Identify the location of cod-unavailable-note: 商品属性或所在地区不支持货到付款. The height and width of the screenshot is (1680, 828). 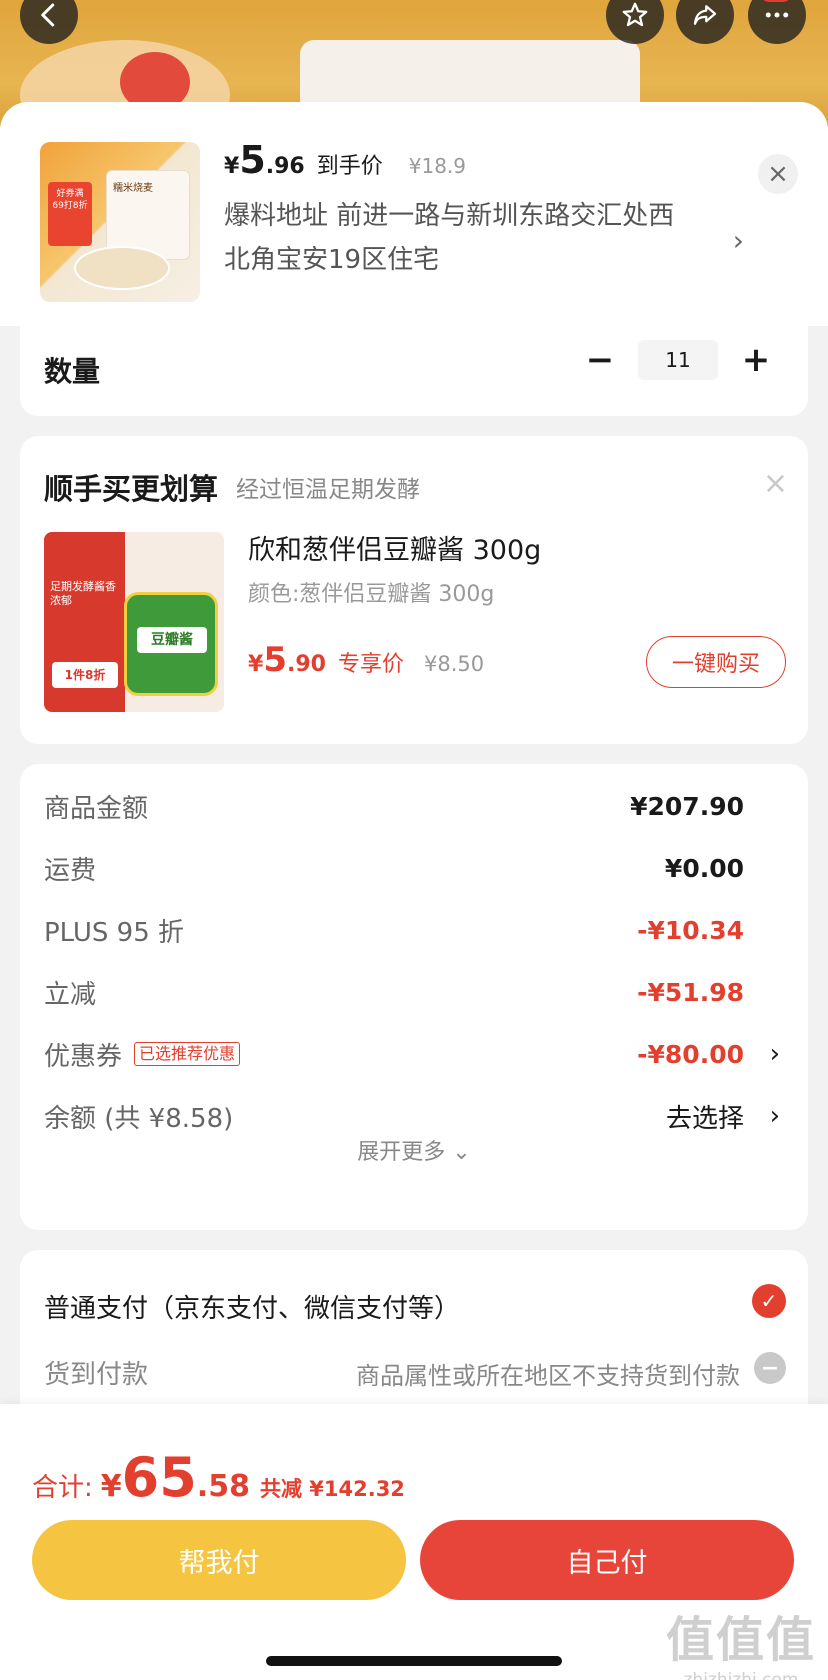
(548, 1376).